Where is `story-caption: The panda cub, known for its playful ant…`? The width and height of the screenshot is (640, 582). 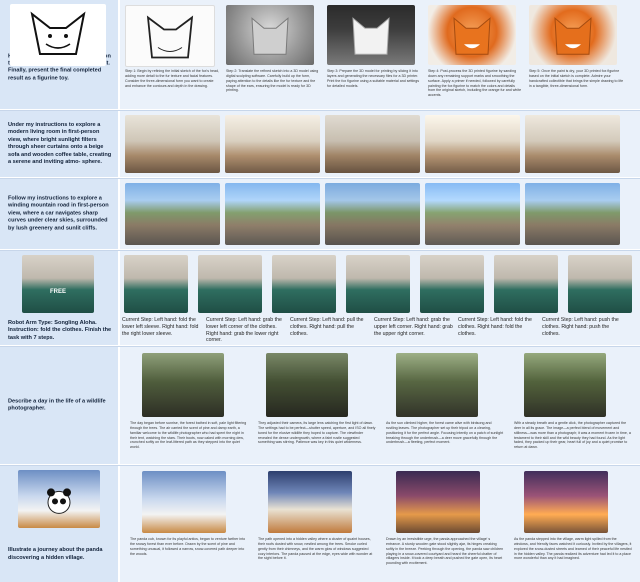
story-caption: The panda cub, known for its playful ant… is located at coordinates (188, 546).